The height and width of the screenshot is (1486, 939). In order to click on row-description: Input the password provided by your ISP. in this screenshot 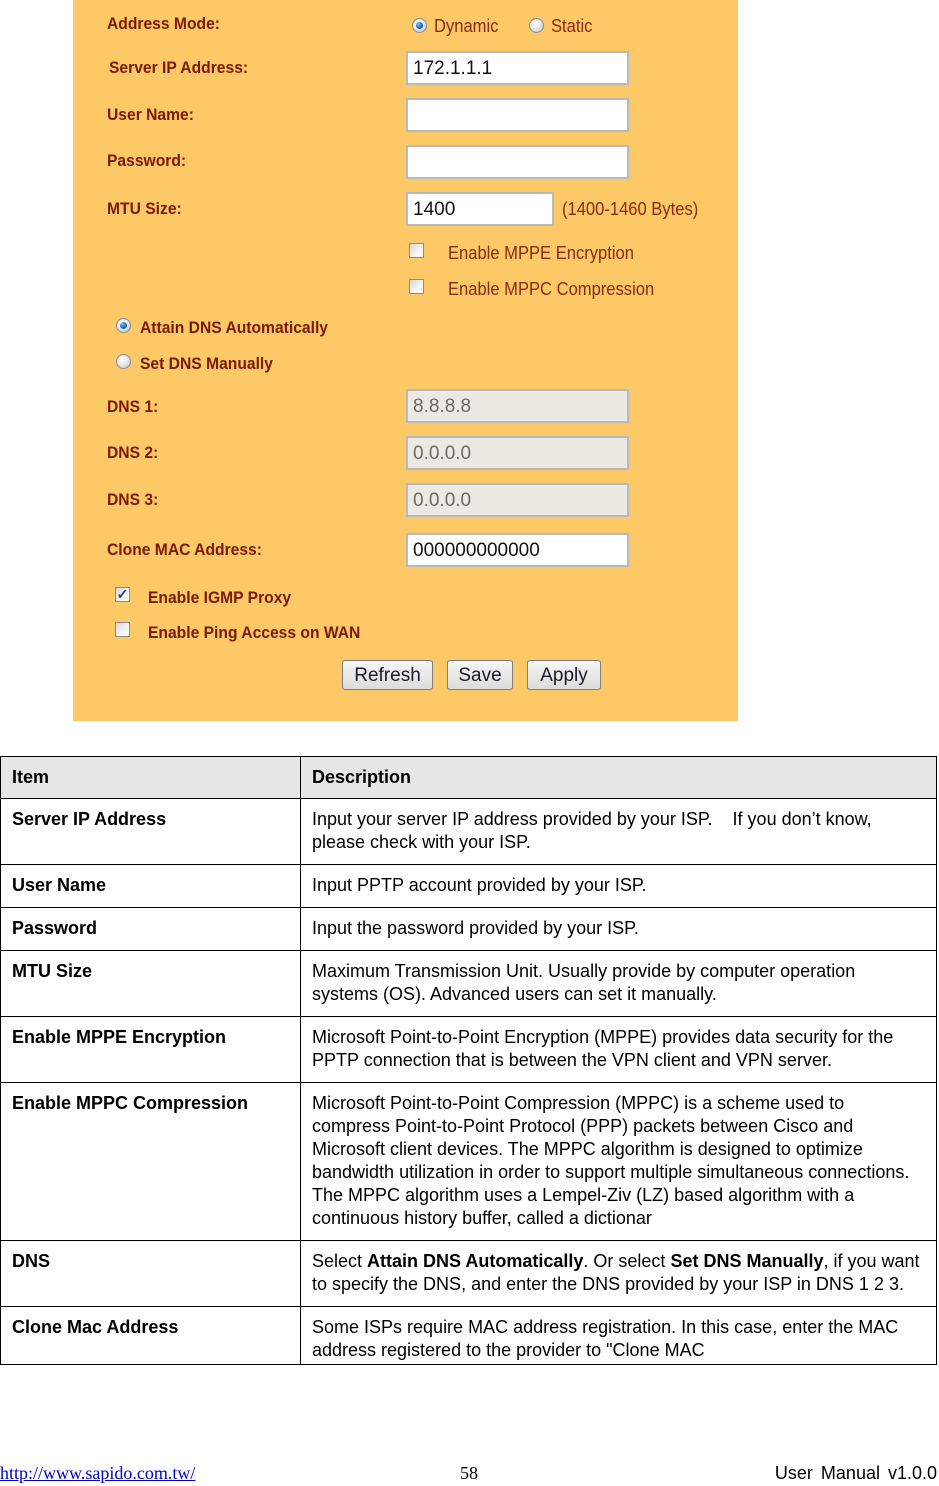, I will do `click(618, 929)`.